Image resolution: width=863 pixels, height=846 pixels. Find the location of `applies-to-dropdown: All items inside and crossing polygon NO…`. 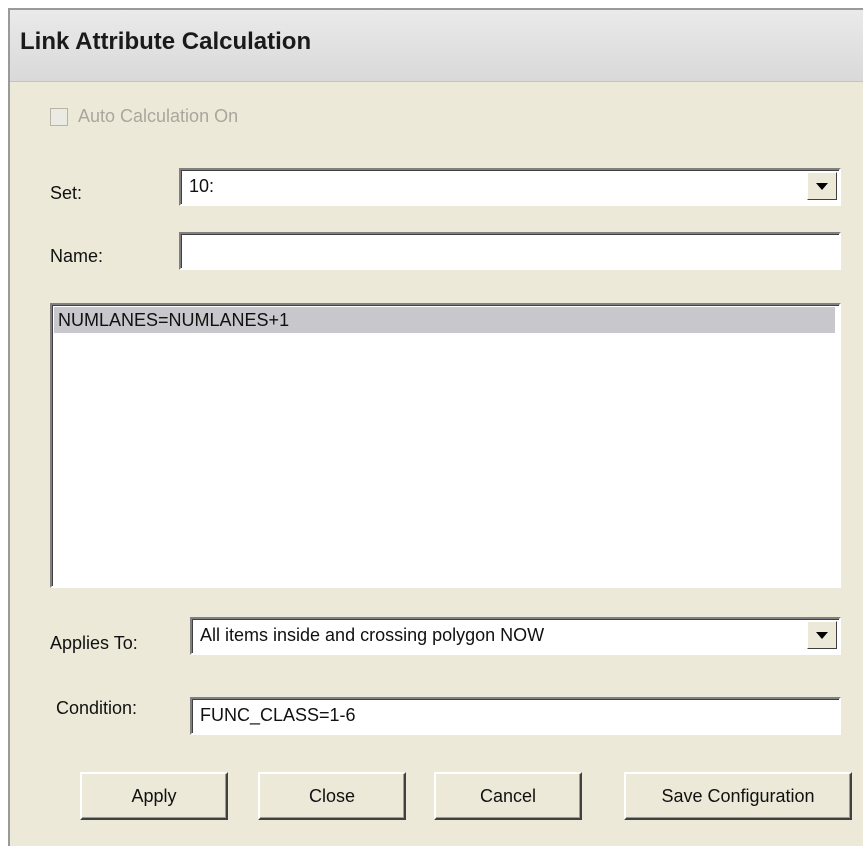

applies-to-dropdown: All items inside and crossing polygon NO… is located at coordinates (515, 636).